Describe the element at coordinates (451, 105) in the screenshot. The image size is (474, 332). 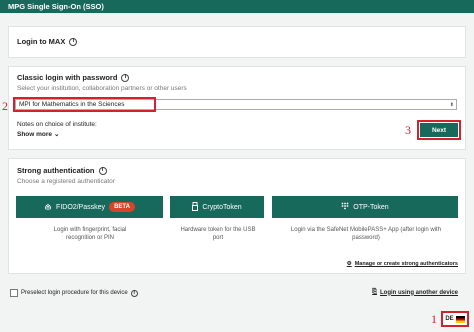
I see `select-arrows-icon: ⬍` at that location.